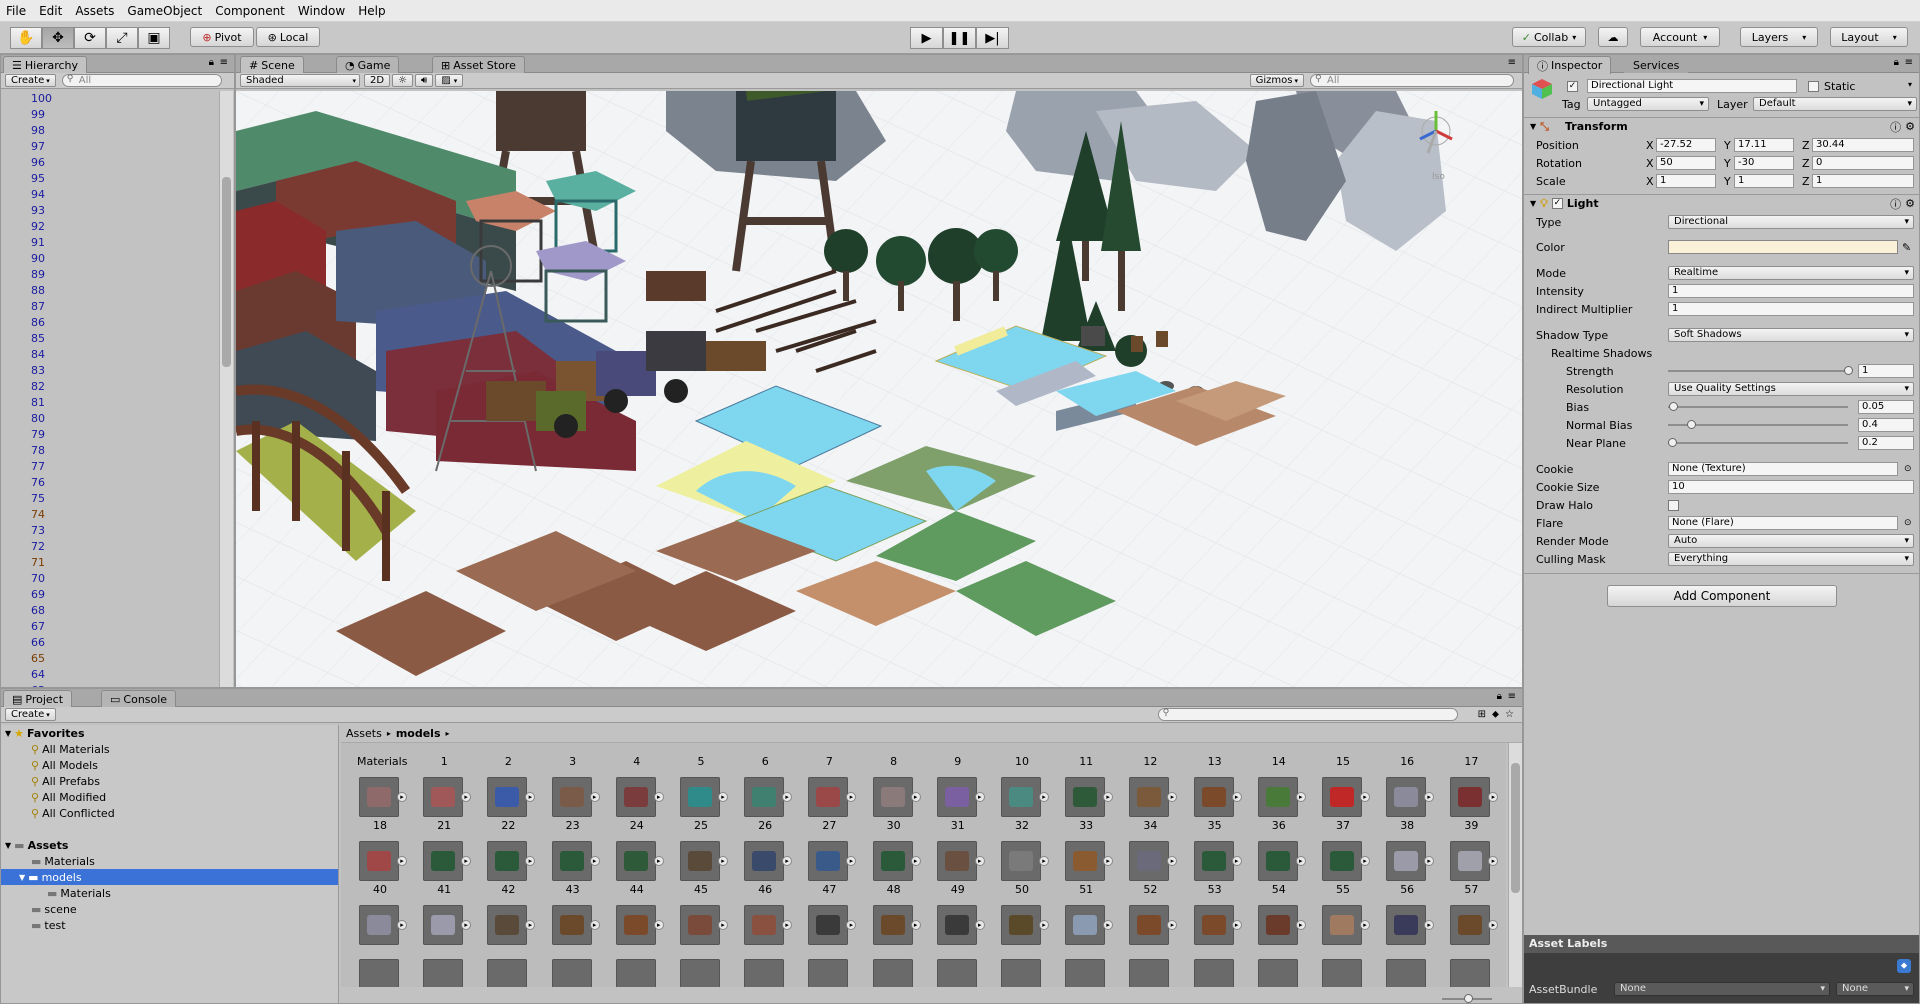 The image size is (1920, 1004). Describe the element at coordinates (111, 643) in the screenshot. I see `hierarchy-row: 66` at that location.